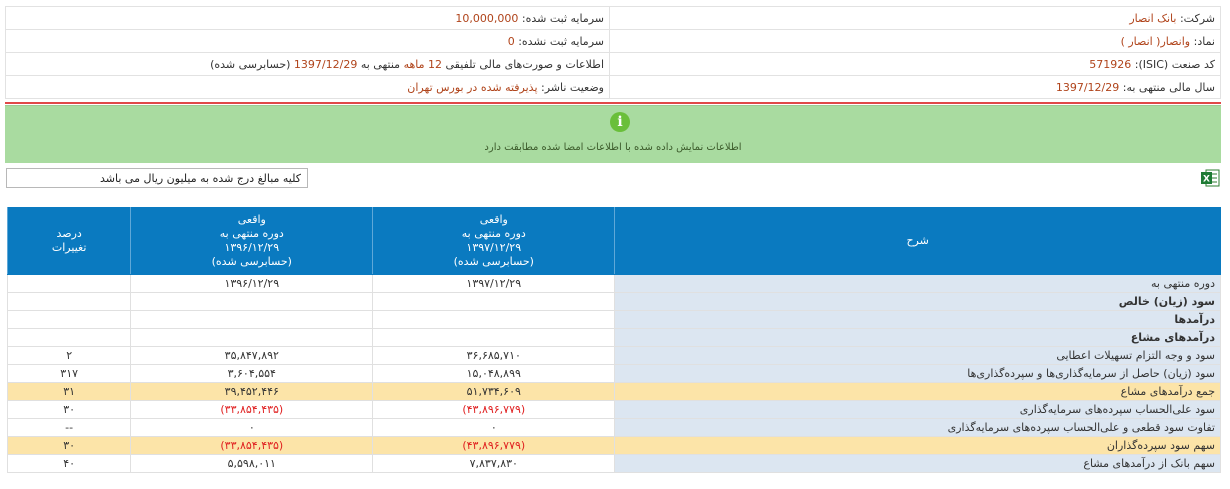  What do you see at coordinates (572, 87) in the screenshot?
I see `publisher-status-label: وضعیت ناشر:` at bounding box center [572, 87].